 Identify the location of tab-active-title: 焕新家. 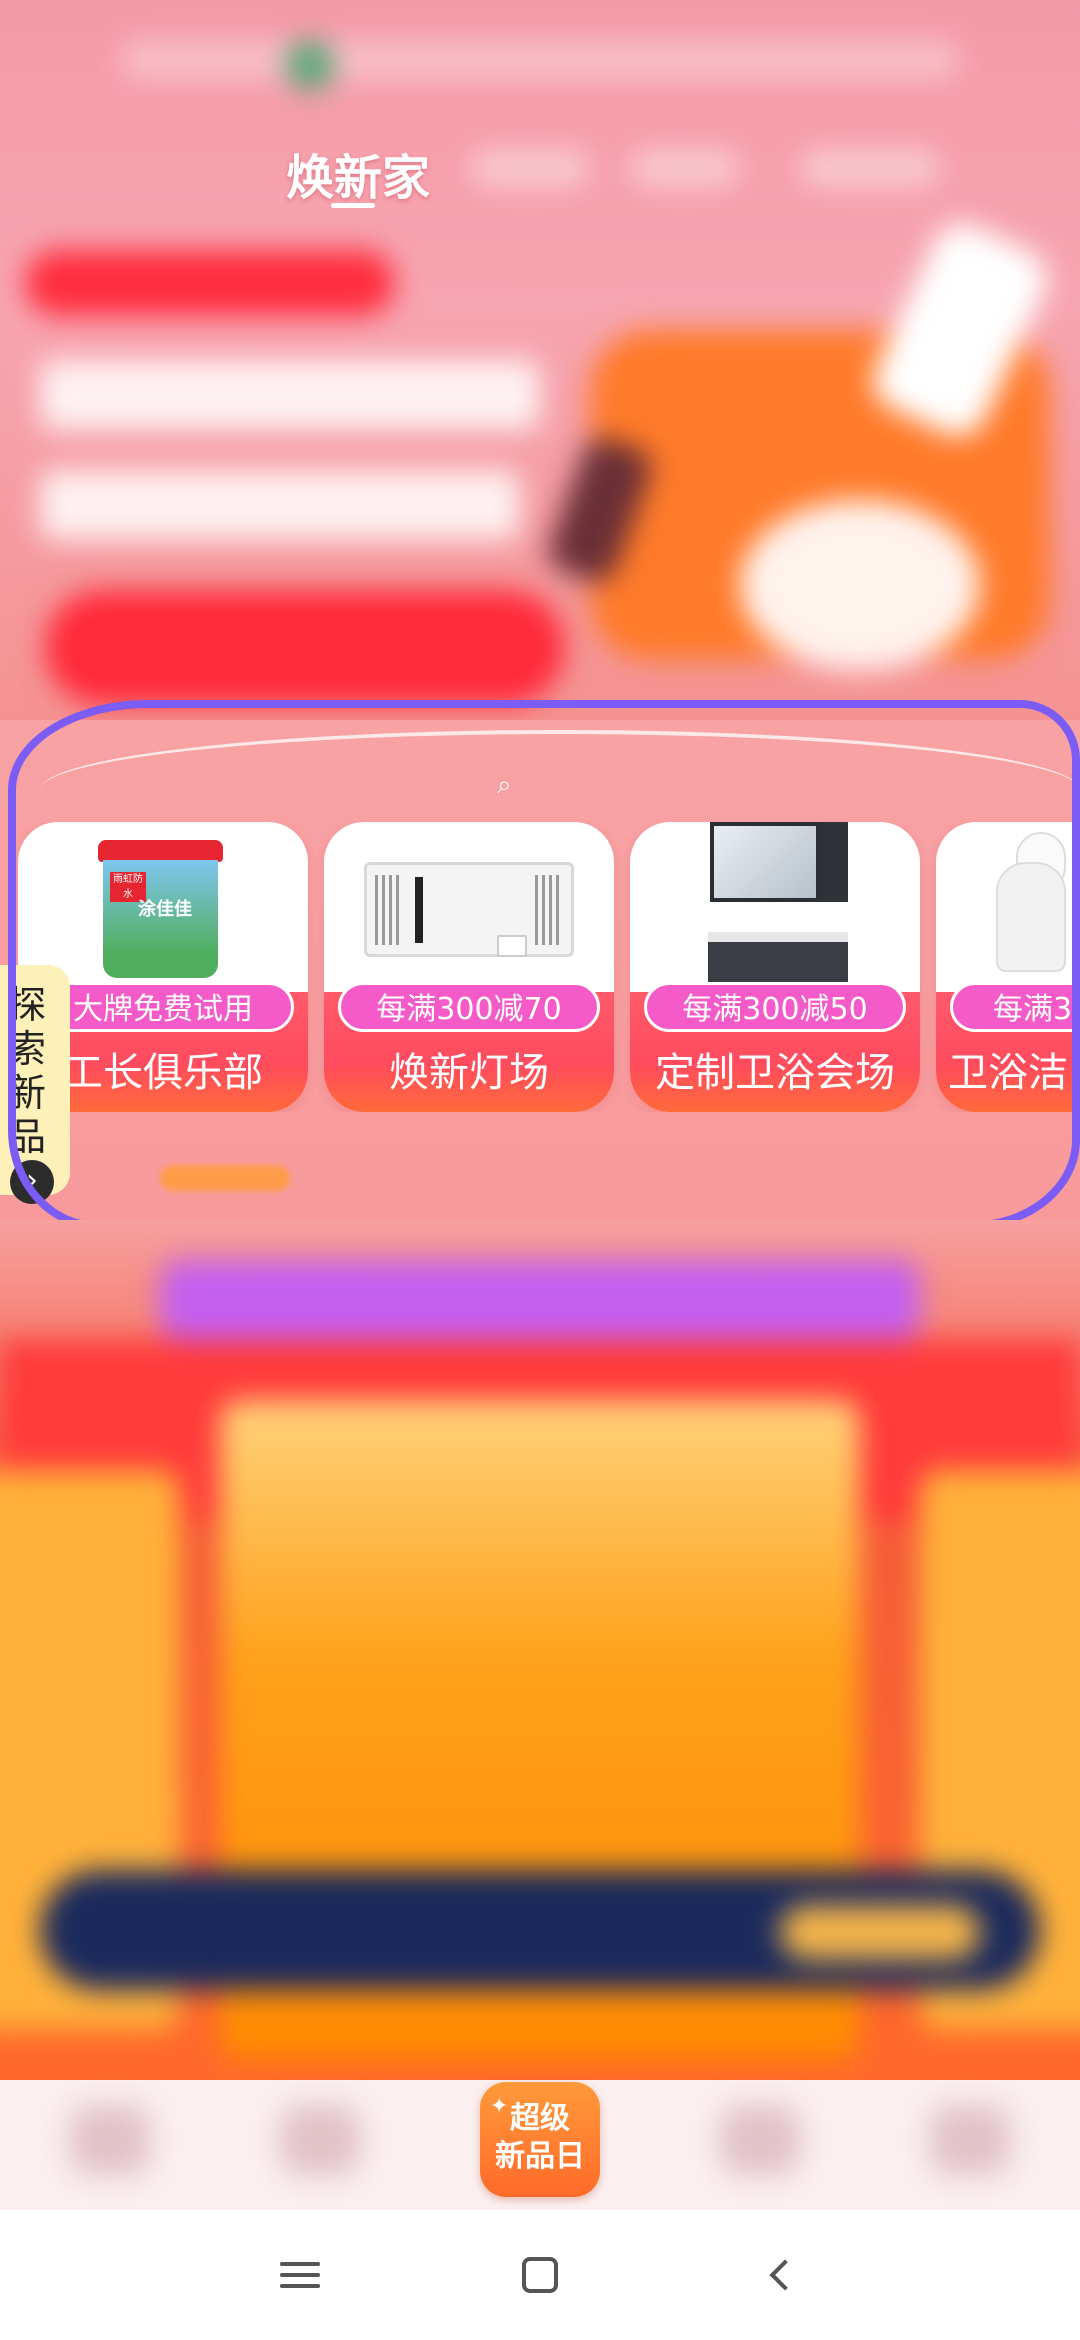
(358, 173).